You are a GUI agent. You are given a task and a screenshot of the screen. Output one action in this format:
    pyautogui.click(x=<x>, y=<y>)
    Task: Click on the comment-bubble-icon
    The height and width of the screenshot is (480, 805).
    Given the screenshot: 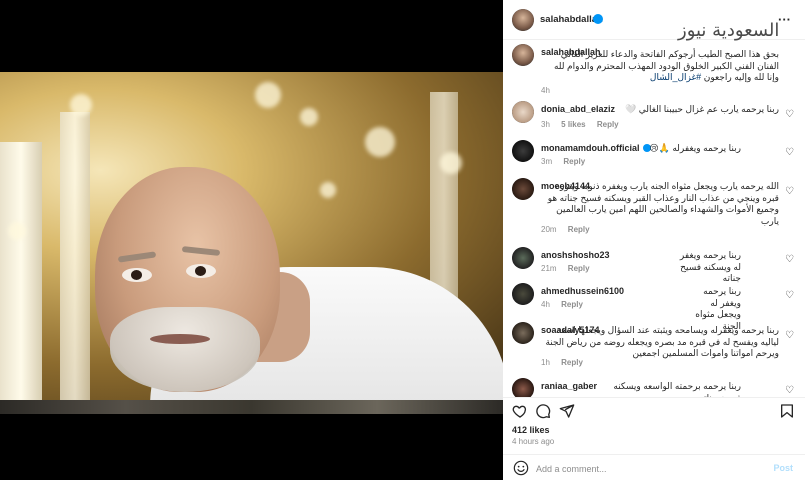 What is the action you would take?
    pyautogui.click(x=543, y=411)
    